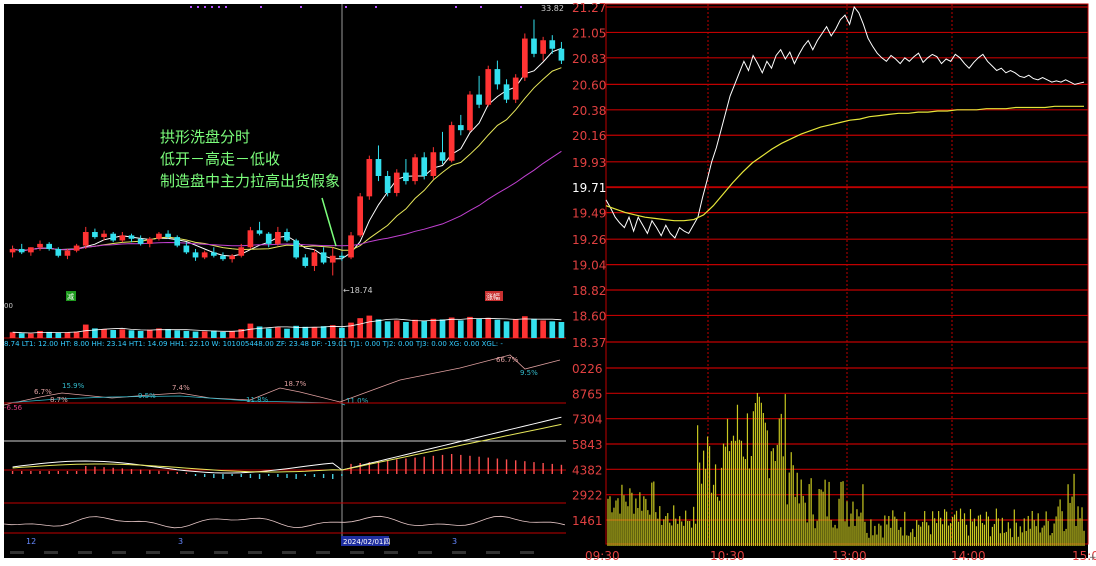 The width and height of the screenshot is (1096, 566). Describe the element at coordinates (587, 470) in the screenshot. I see `volume-tick-label: 4382` at that location.